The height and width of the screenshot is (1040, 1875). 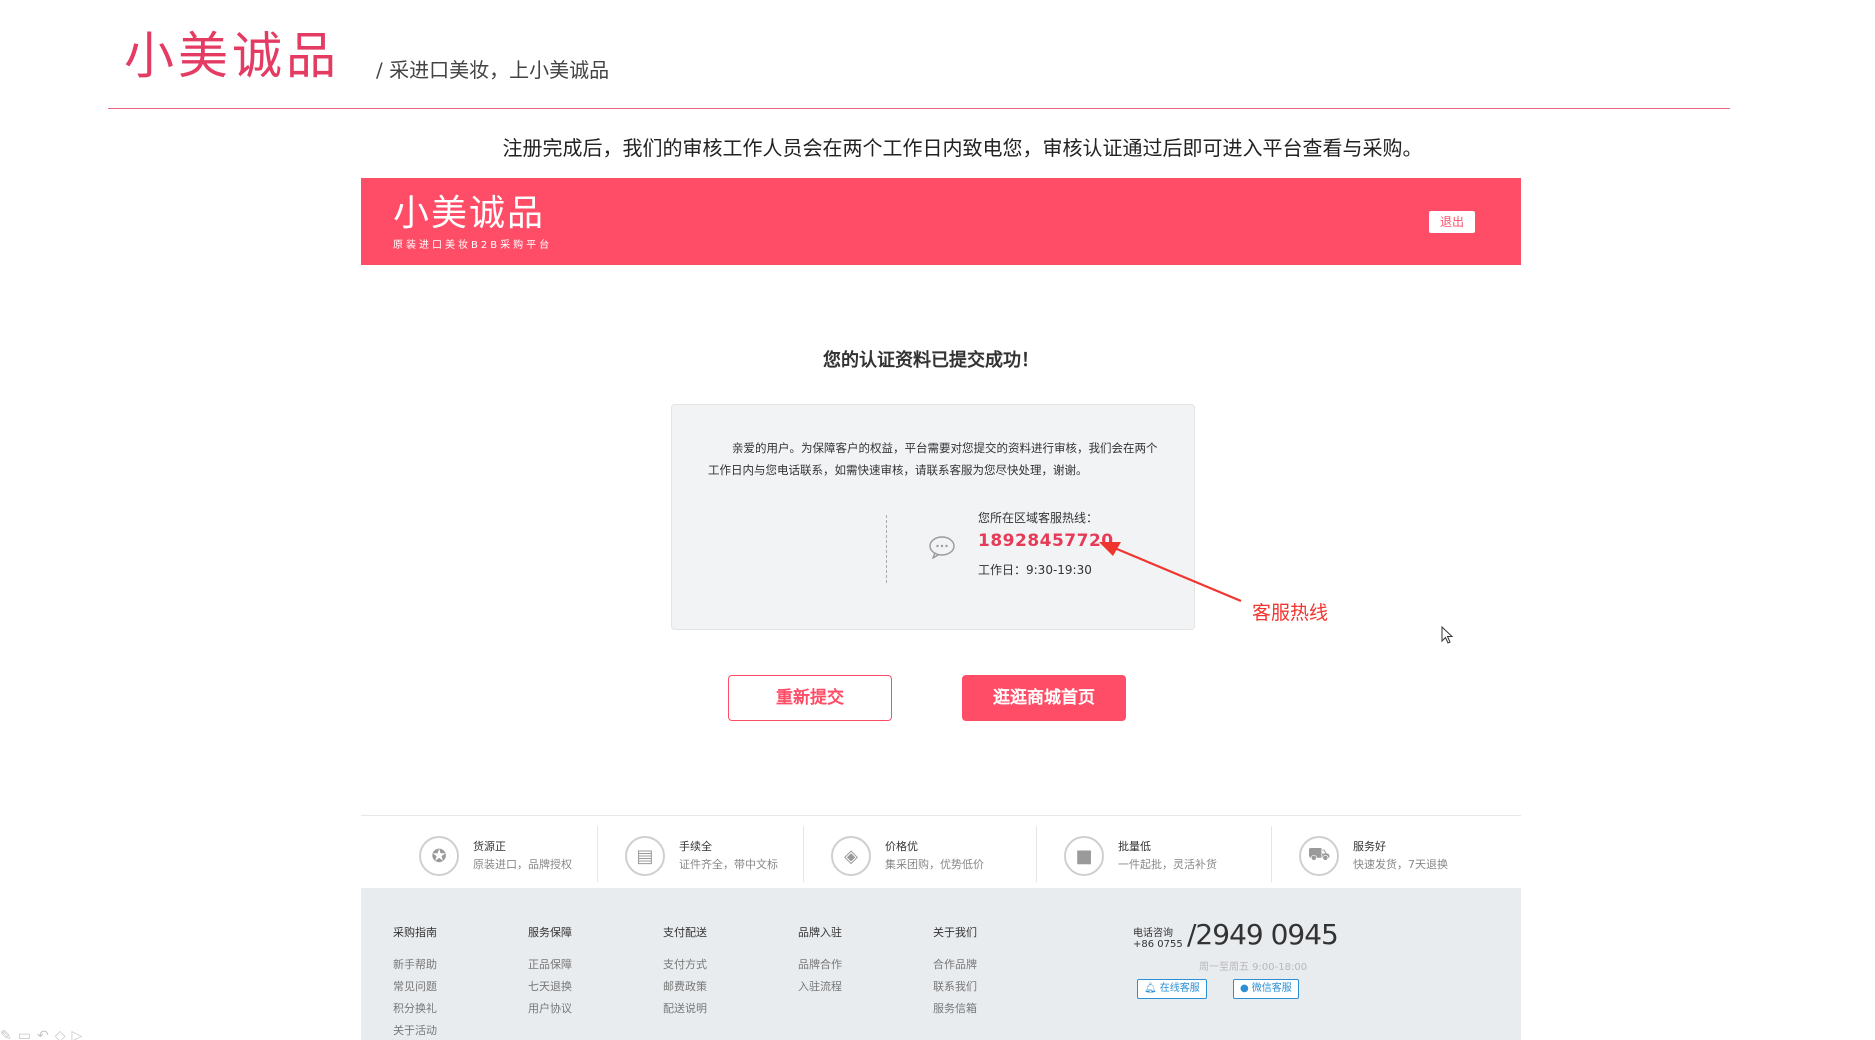 I want to click on brand-name: 小美诚品, so click(x=469, y=213).